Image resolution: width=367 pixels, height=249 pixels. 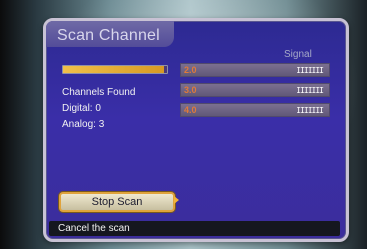 I want to click on scan-stats: Channels Found Digital: 0 Analog: 3, so click(x=98, y=109).